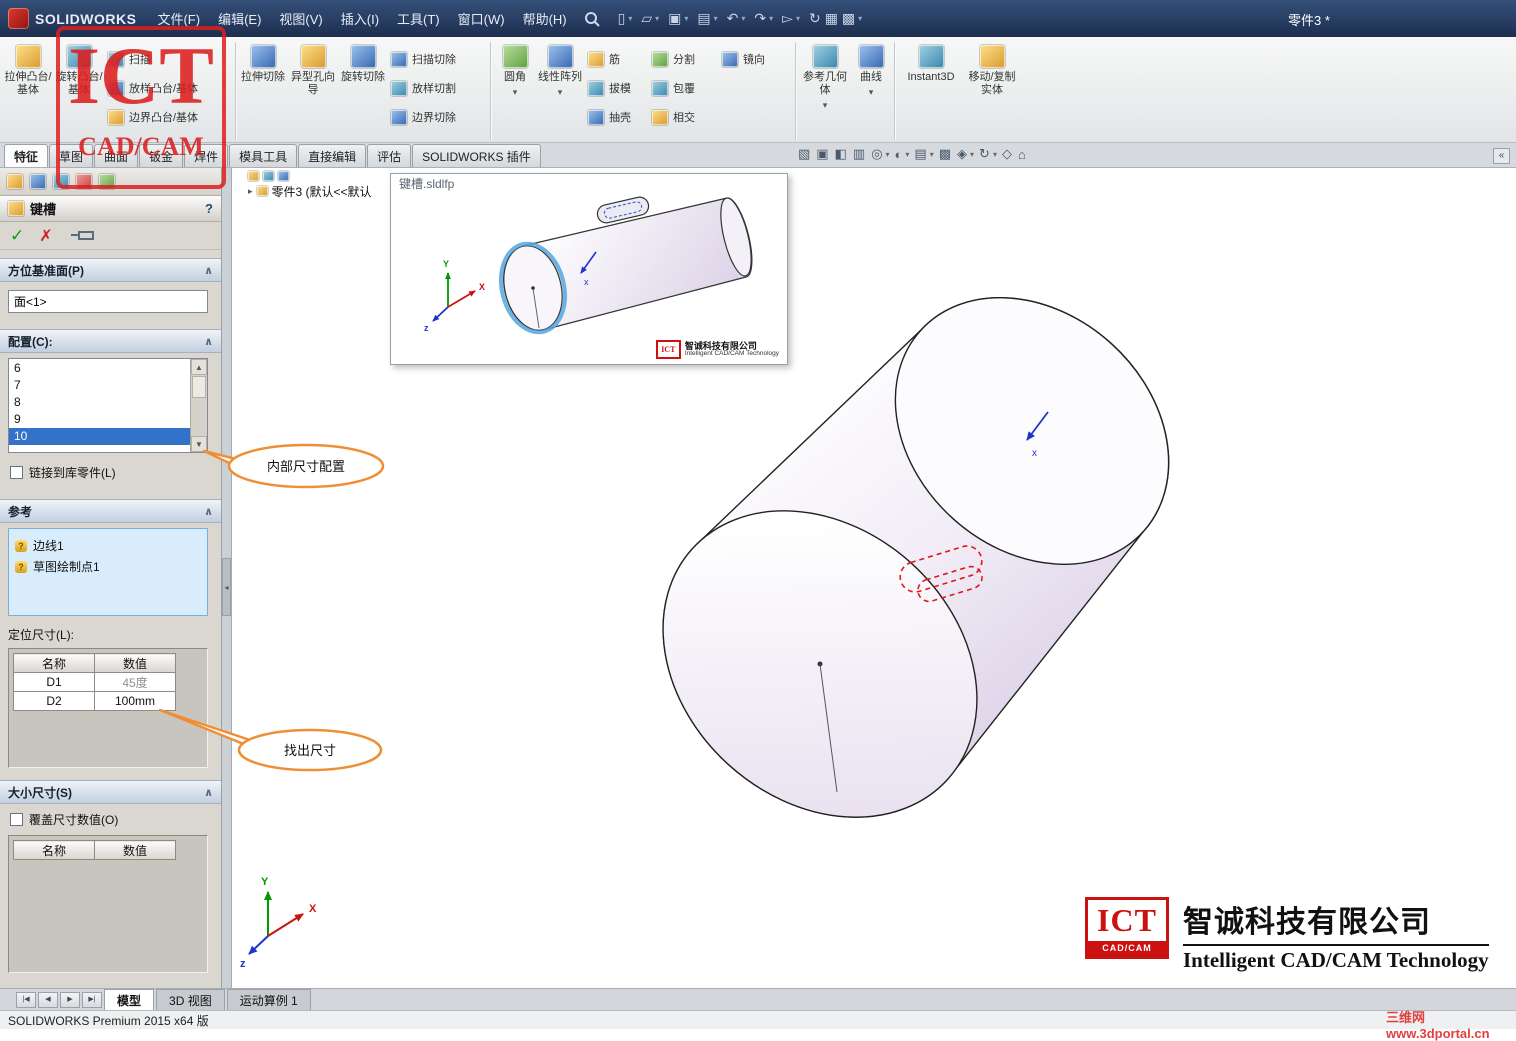 The width and height of the screenshot is (1516, 1041). Describe the element at coordinates (63, 472) in the screenshot. I see `link-to-library-checkbox: 链接到库零件(L)` at that location.